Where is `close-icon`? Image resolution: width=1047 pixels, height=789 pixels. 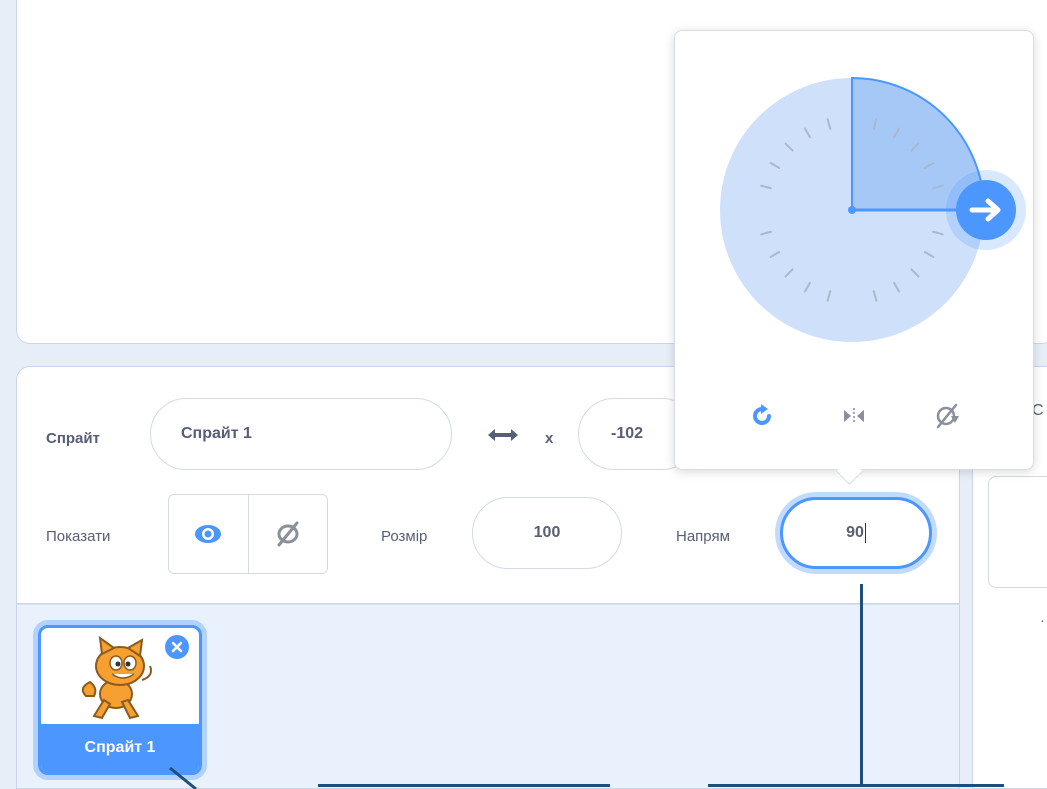 close-icon is located at coordinates (177, 647).